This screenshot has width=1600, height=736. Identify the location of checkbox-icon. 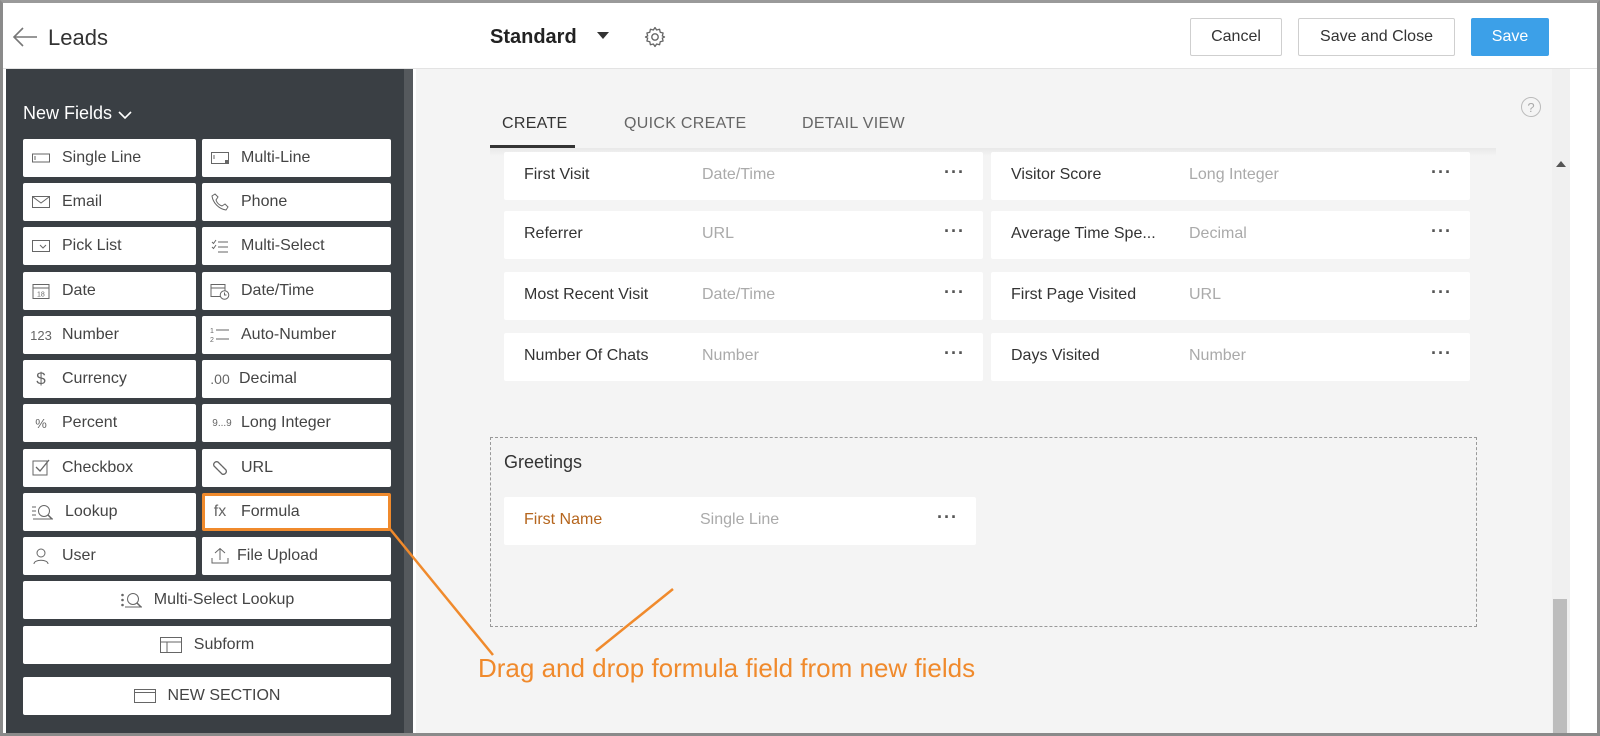
(41, 468).